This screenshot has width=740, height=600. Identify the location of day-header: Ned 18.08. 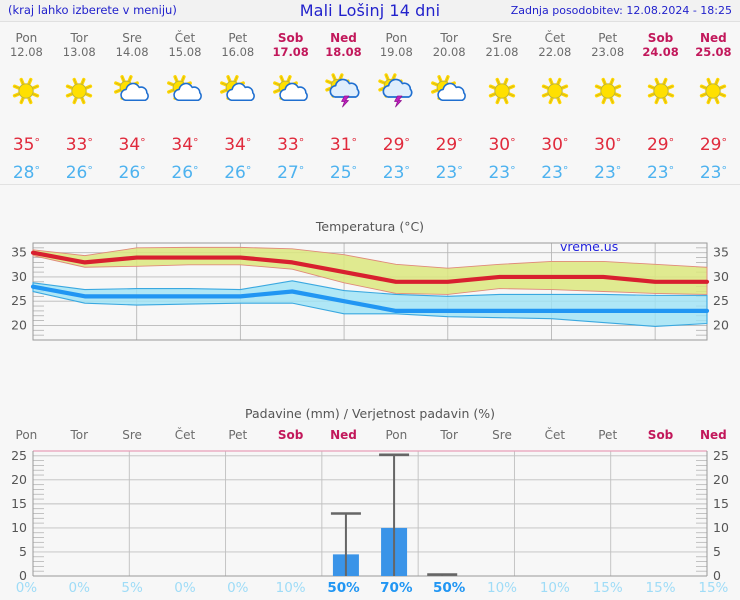
(343, 45).